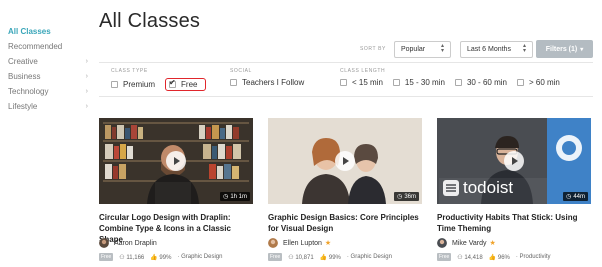 The width and height of the screenshot is (602, 267). What do you see at coordinates (114, 84) in the screenshot?
I see `premium-checkbox` at bounding box center [114, 84].